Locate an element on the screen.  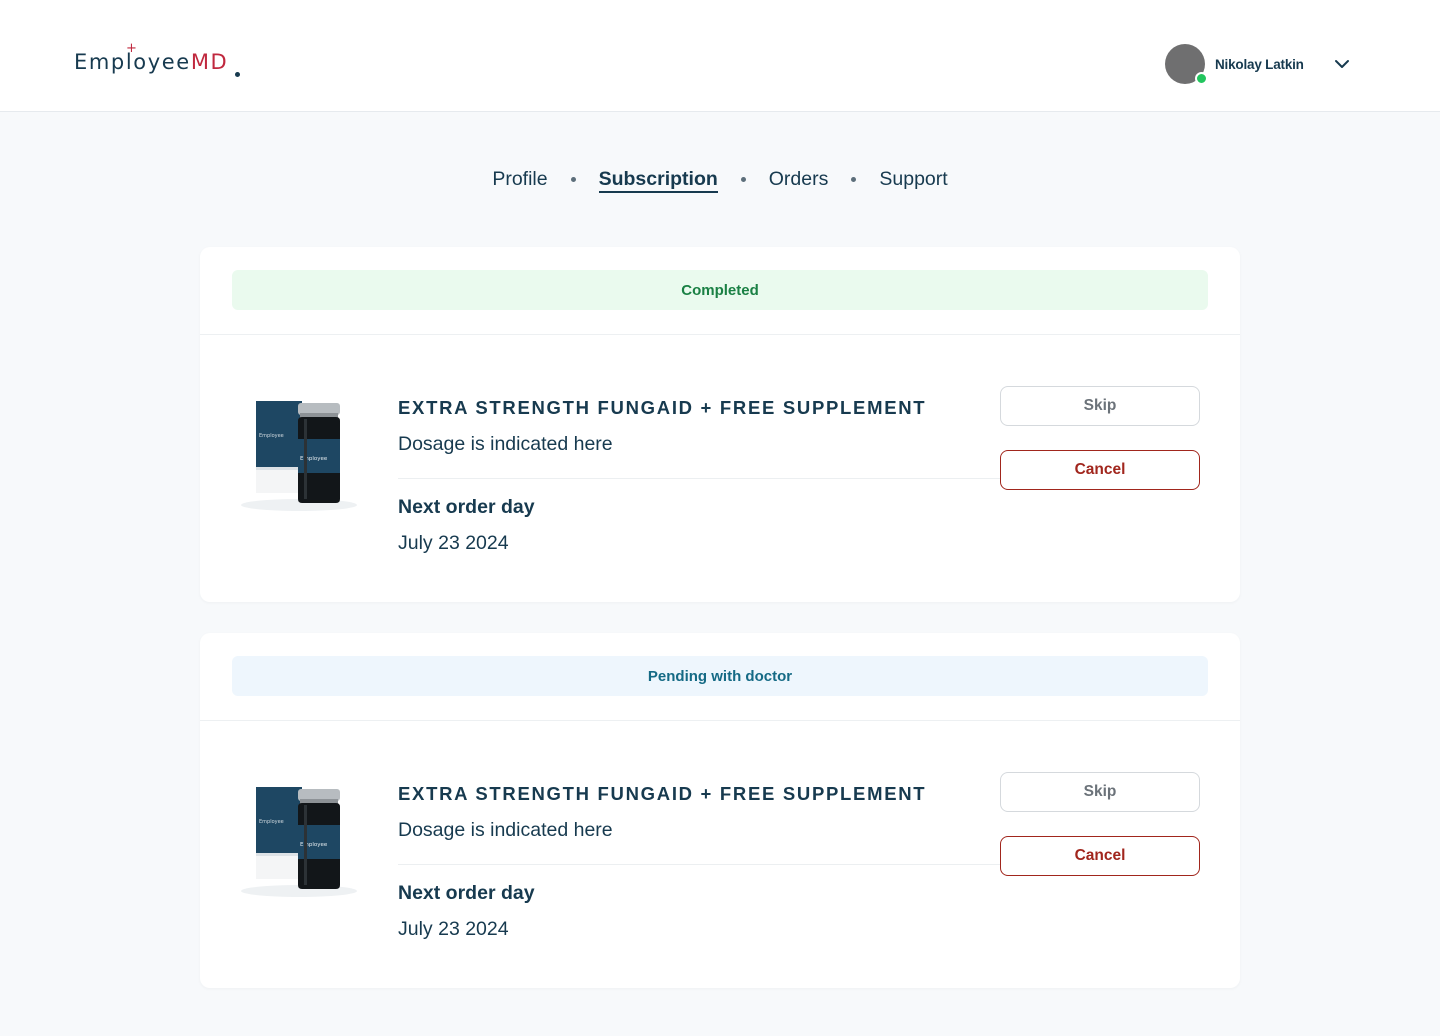
account-tabs: Profile Subscription Orders Support is located at coordinates (720, 179).